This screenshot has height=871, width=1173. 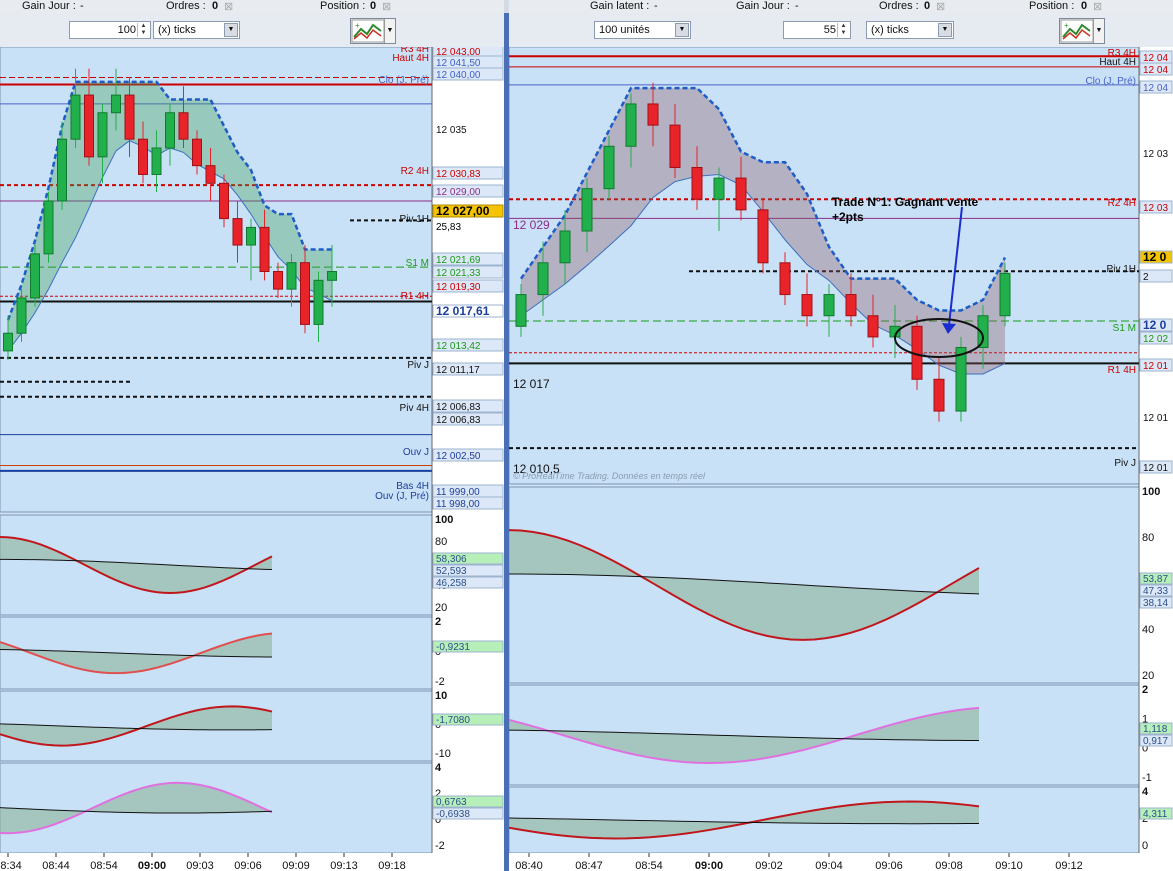 I want to click on oscillator-tick: 100, so click(x=444, y=520).